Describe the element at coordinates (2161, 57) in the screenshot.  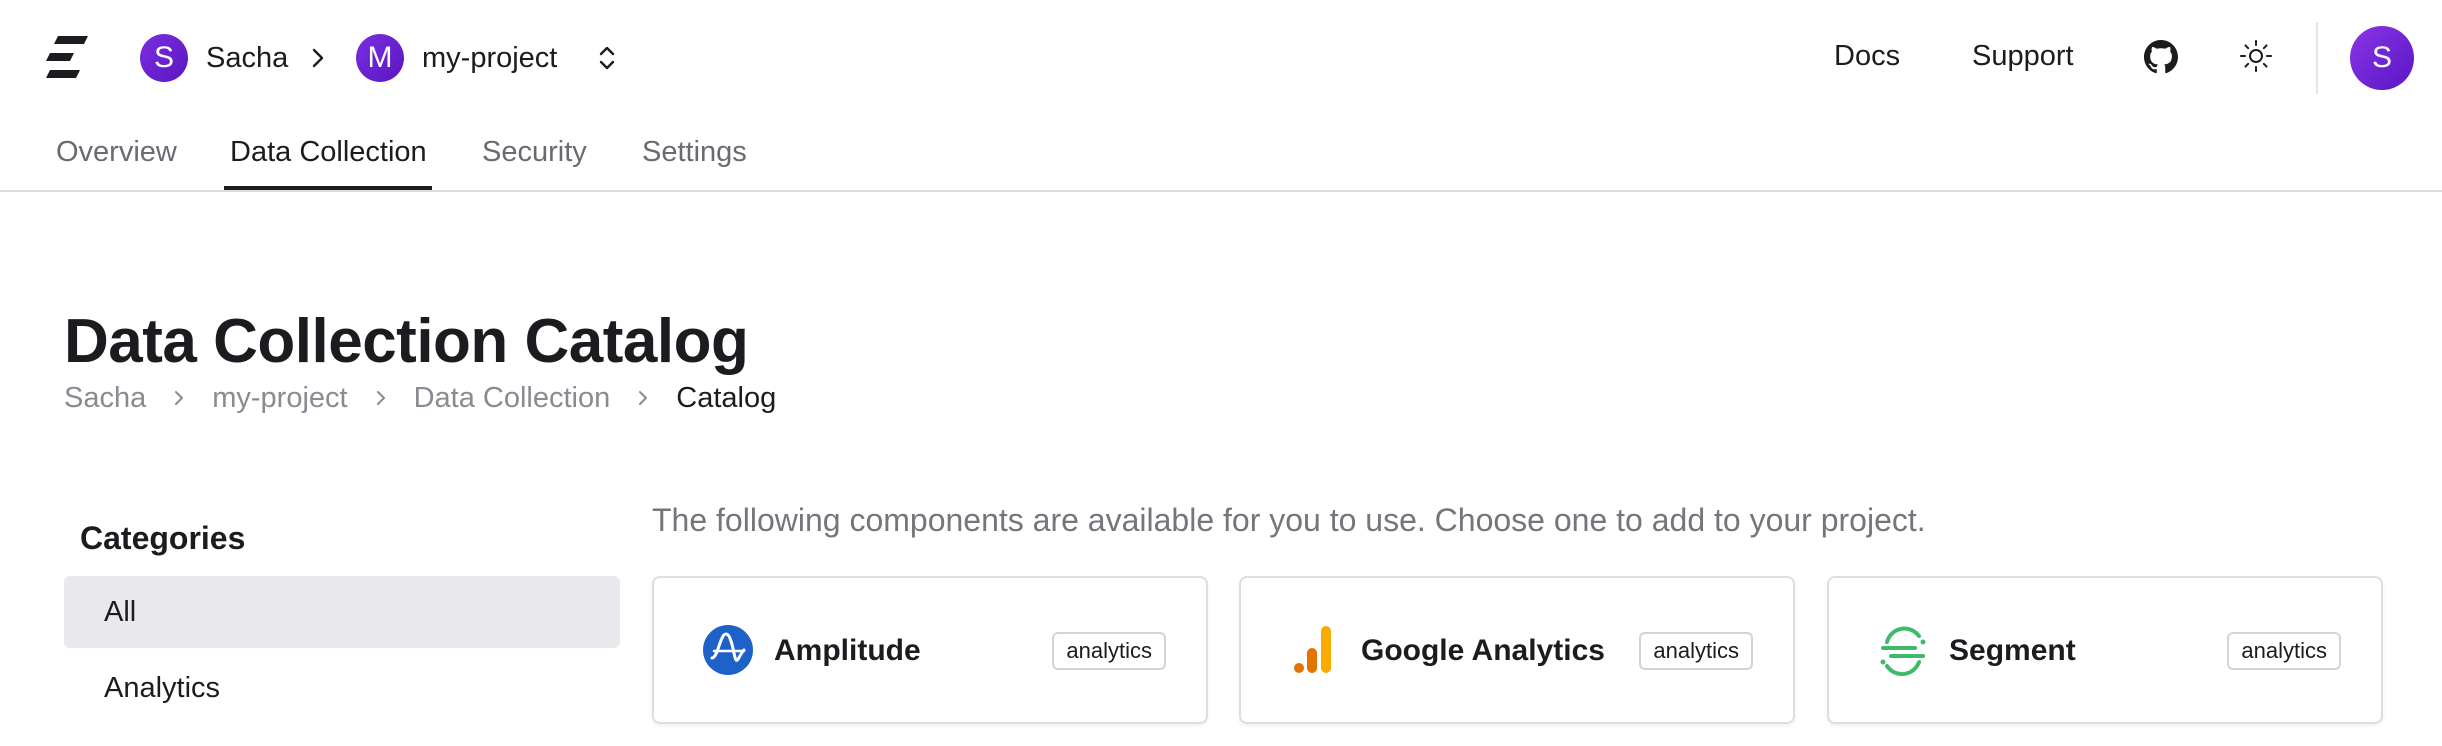
I see `github-icon` at that location.